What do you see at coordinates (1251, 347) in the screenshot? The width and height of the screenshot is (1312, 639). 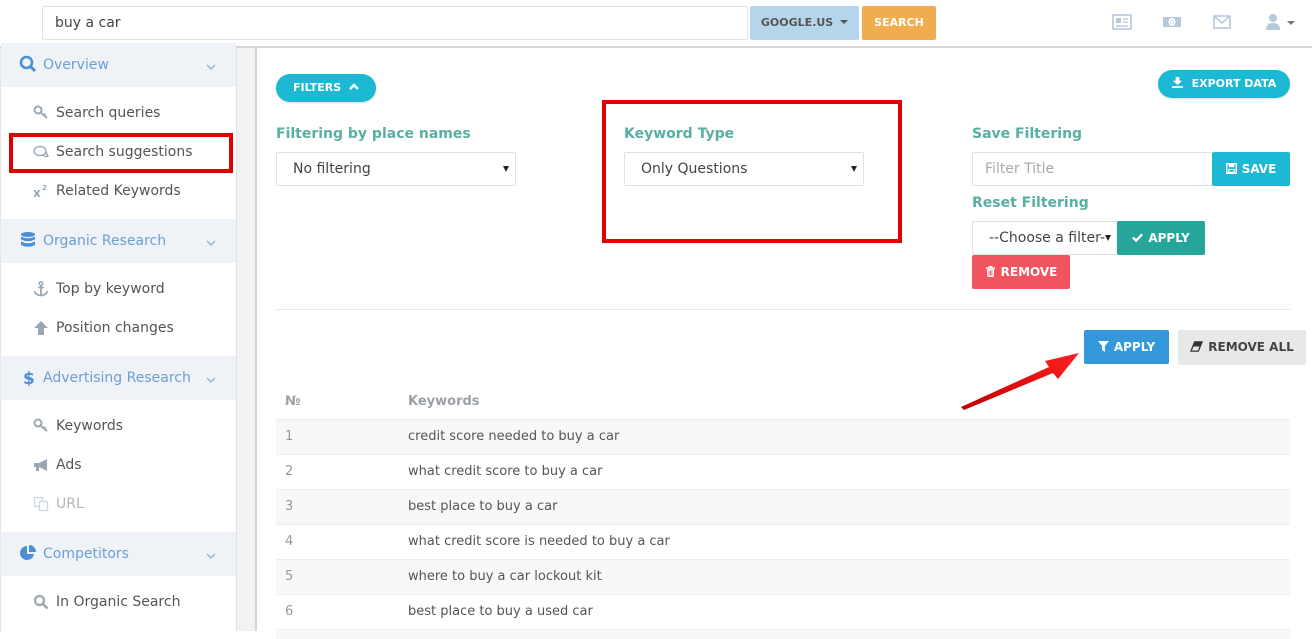 I see `remove-all-label: REMOVE ALL` at bounding box center [1251, 347].